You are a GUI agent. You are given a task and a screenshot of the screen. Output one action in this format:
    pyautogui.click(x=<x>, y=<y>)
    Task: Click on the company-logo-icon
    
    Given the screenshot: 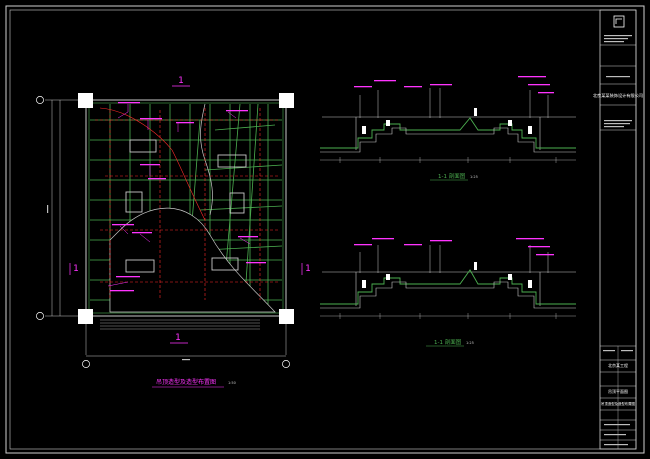 What is the action you would take?
    pyautogui.click(x=619, y=21)
    